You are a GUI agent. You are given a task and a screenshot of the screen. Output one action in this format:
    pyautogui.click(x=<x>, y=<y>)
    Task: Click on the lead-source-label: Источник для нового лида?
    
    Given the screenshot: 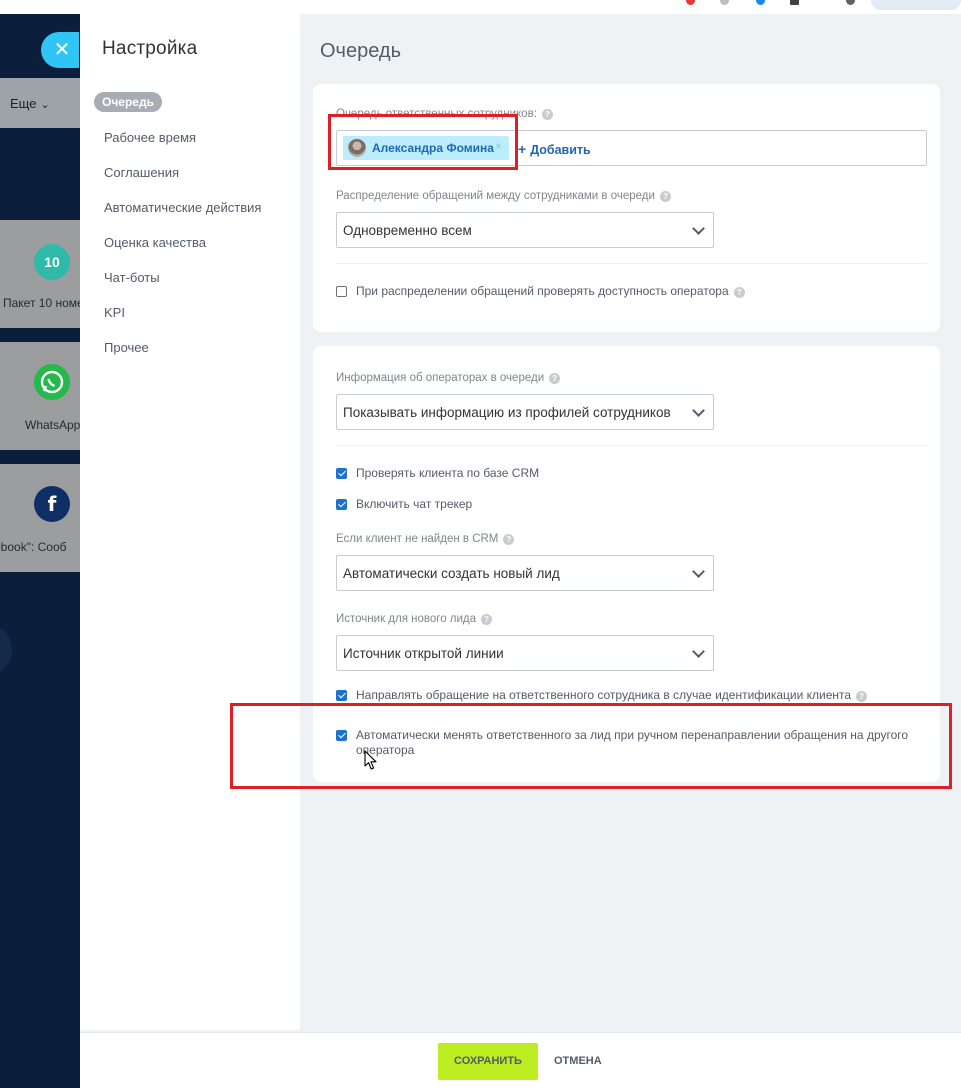 What is the action you would take?
    pyautogui.click(x=414, y=619)
    